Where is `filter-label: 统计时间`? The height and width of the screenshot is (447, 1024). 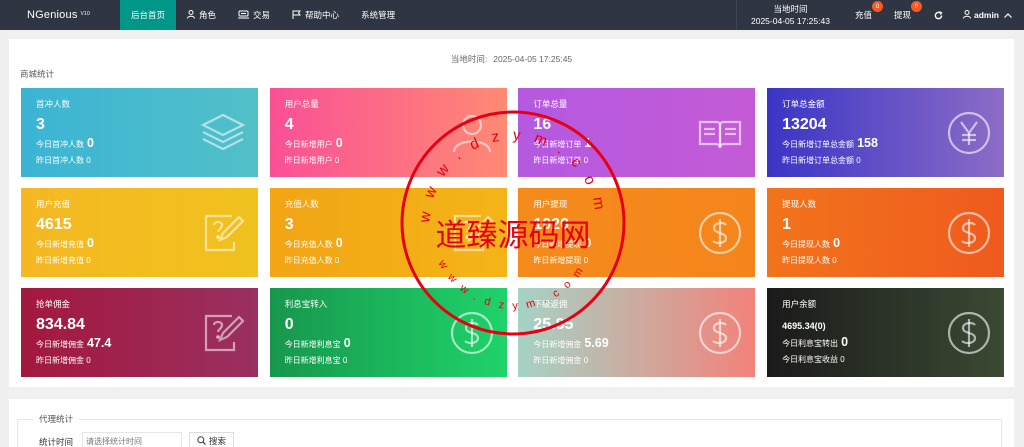 filter-label: 统计时间 is located at coordinates (56, 442).